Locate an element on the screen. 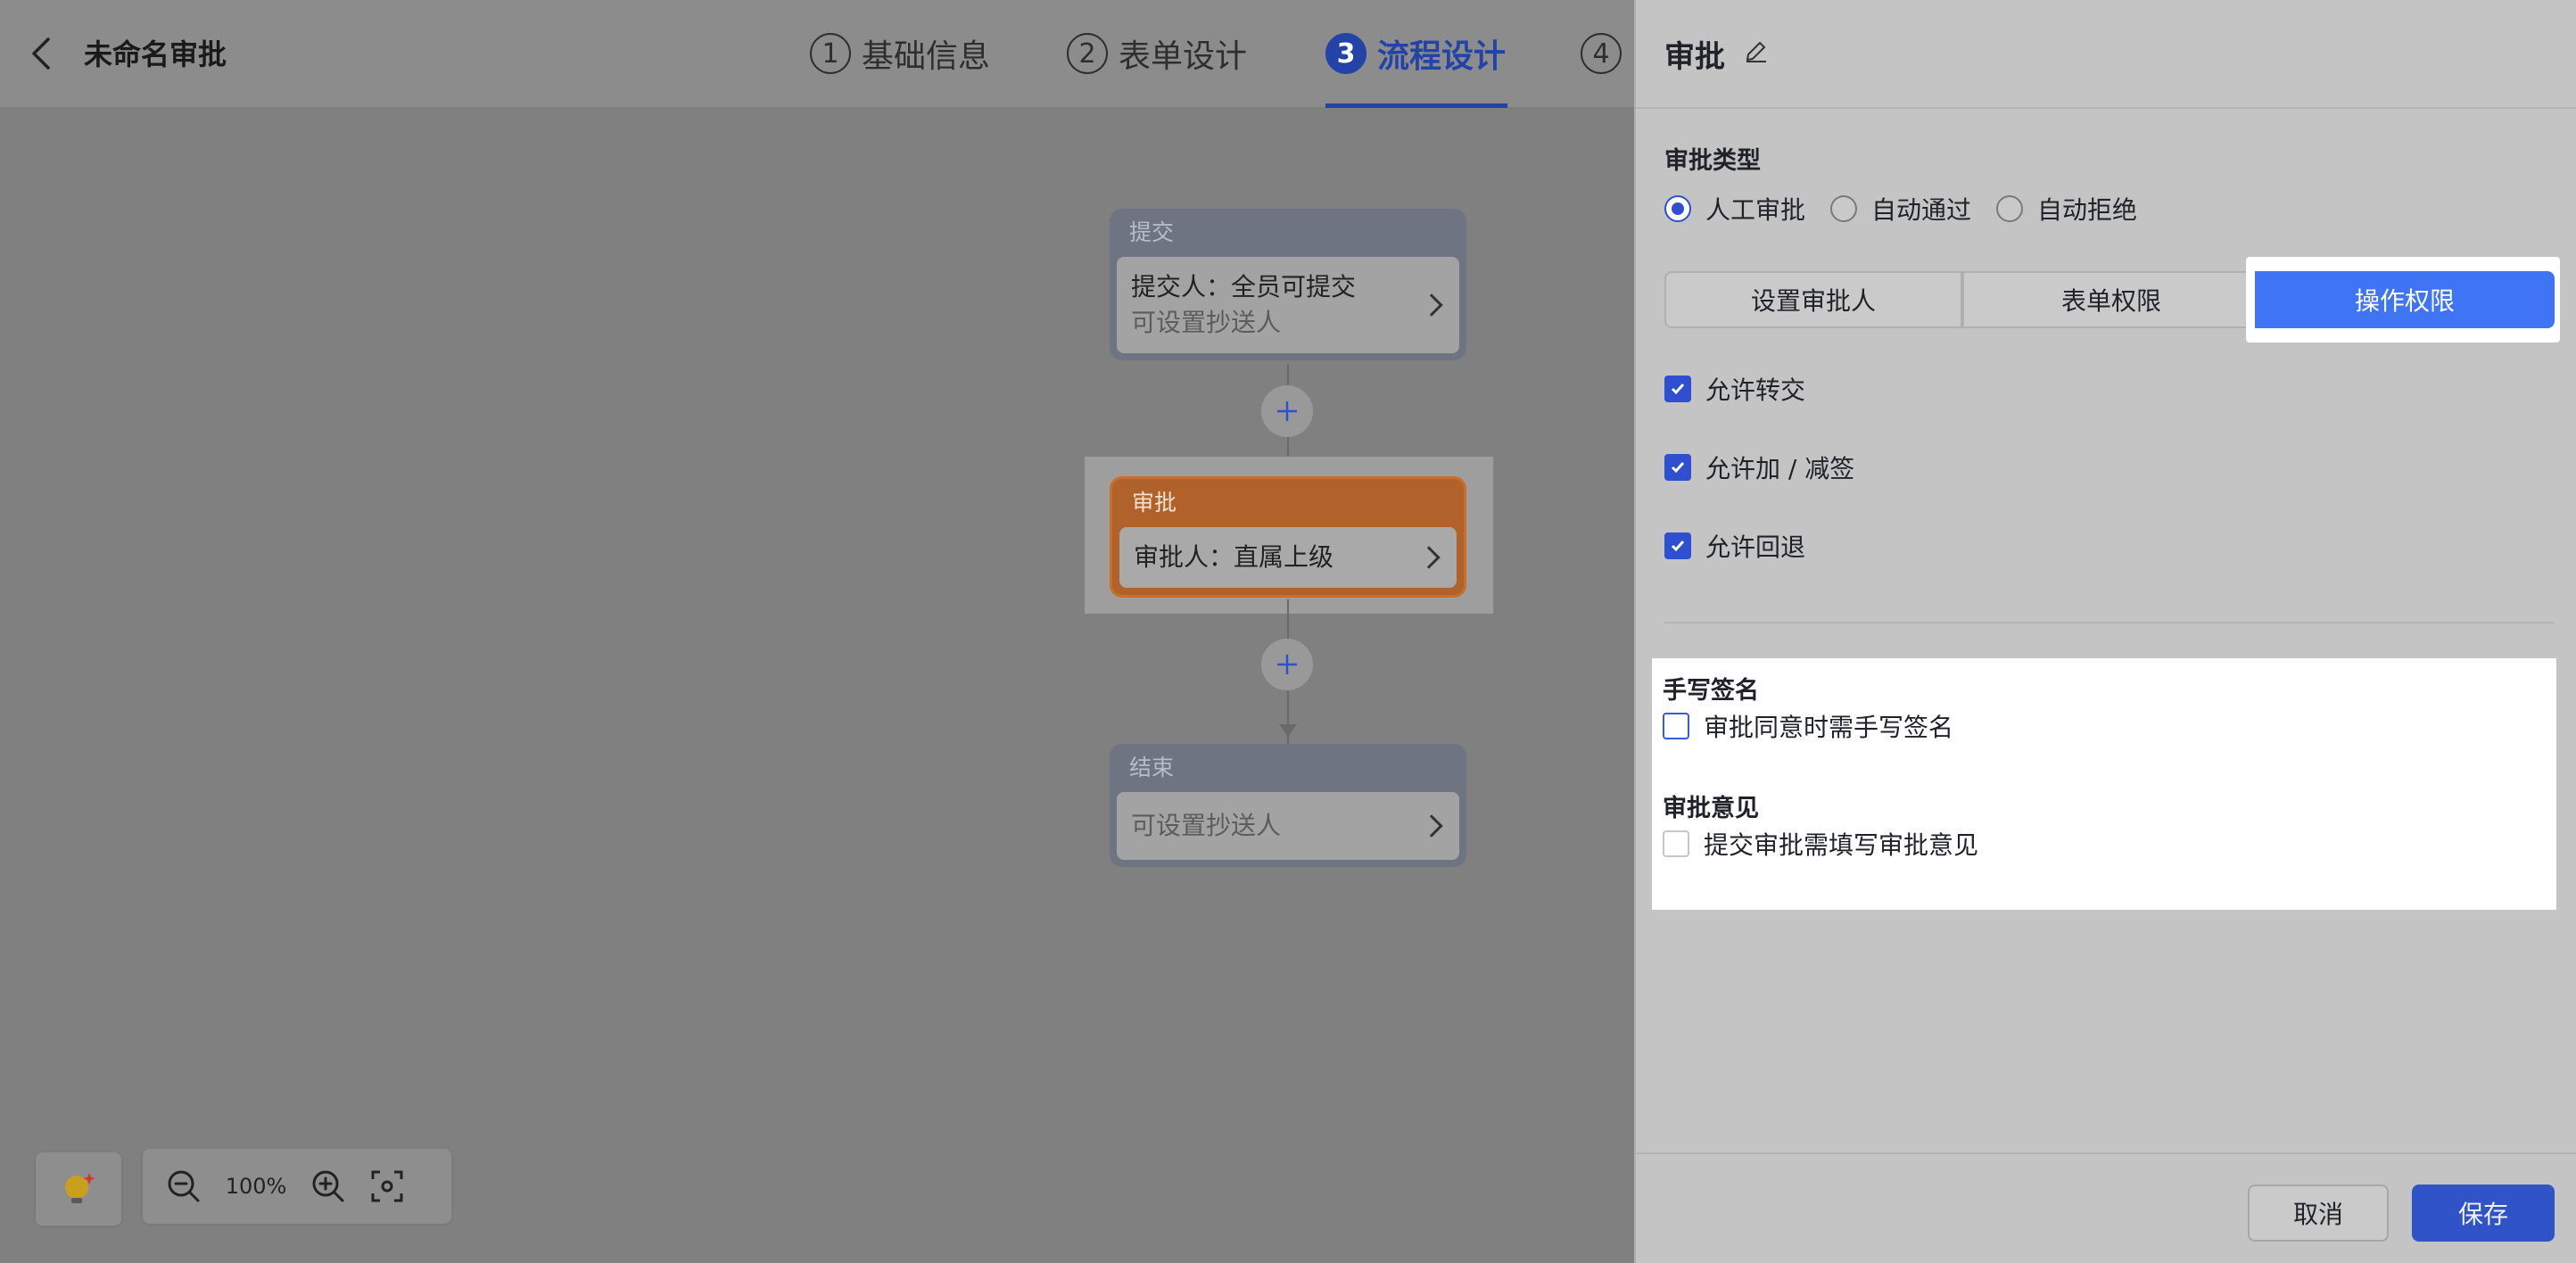 The width and height of the screenshot is (2576, 1263). tab-form-permission: 表单权限 is located at coordinates (2111, 299).